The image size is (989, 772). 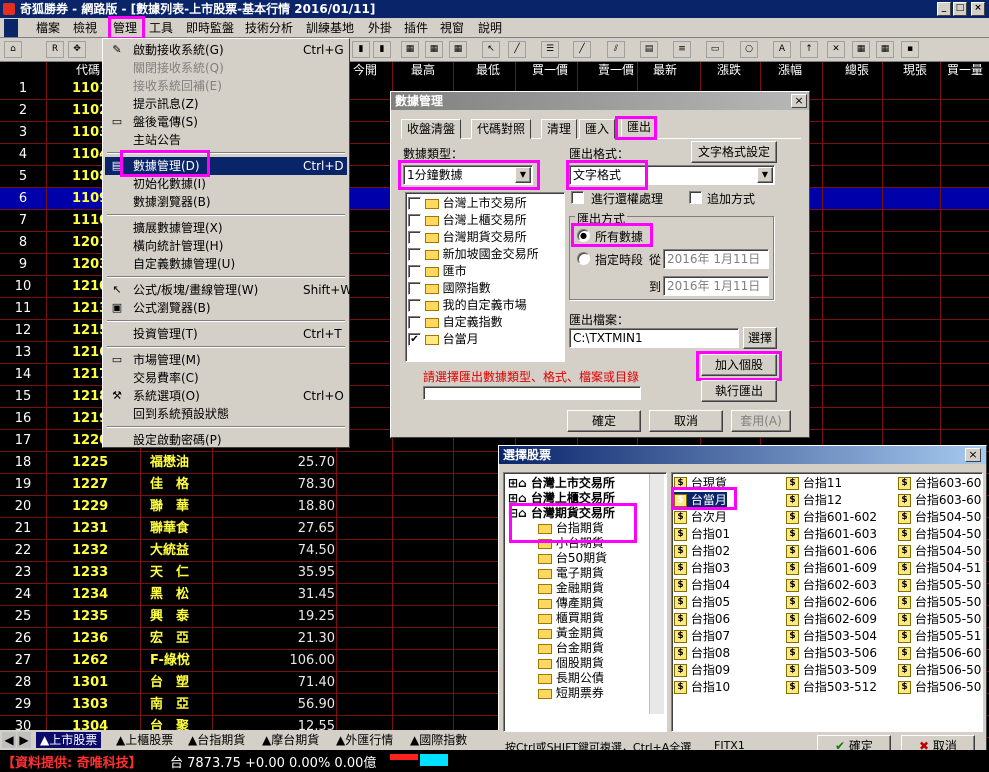 What do you see at coordinates (682, 49) in the screenshot?
I see `fib-icon: ≡` at bounding box center [682, 49].